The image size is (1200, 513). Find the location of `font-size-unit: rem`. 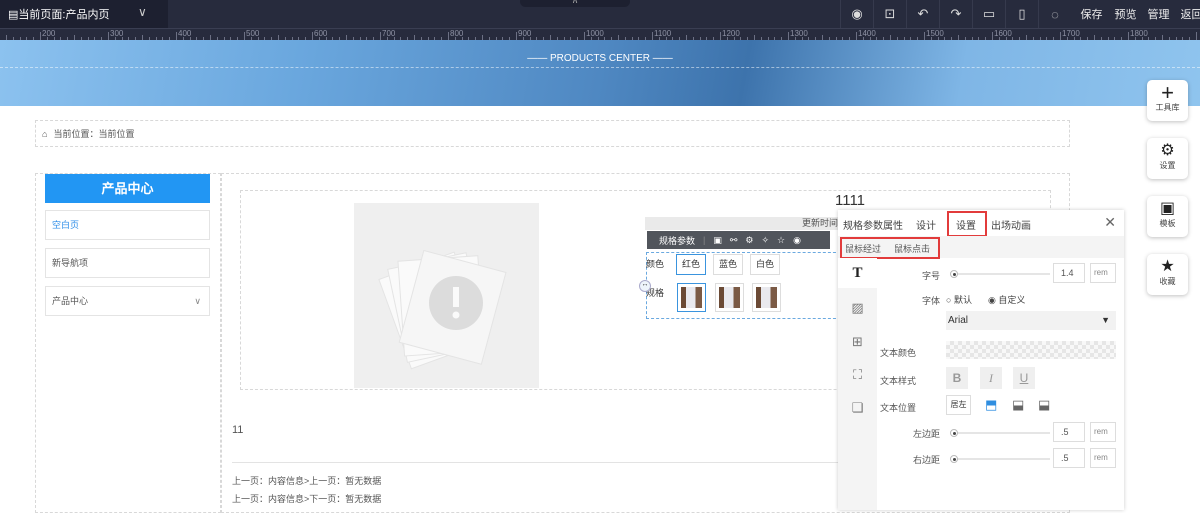

font-size-unit: rem is located at coordinates (1103, 273).